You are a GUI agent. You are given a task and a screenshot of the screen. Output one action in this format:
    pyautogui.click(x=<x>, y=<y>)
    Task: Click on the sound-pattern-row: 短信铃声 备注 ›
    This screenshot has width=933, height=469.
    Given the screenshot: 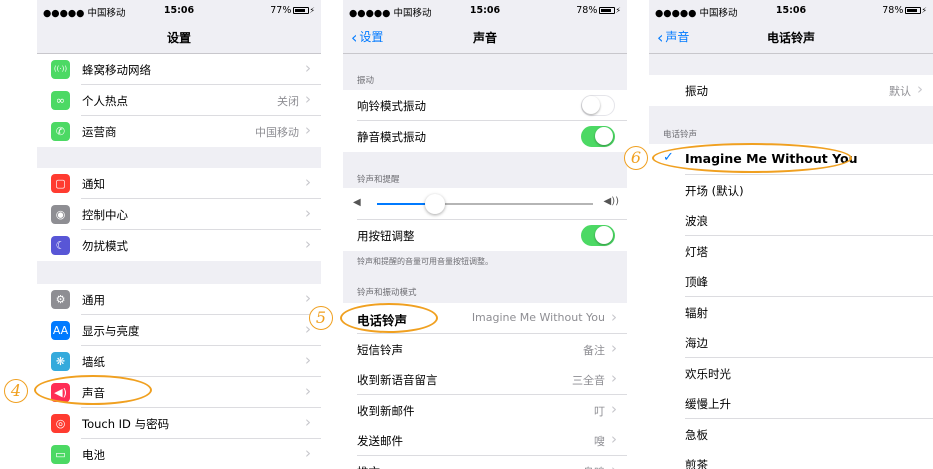 What is the action you would take?
    pyautogui.click(x=485, y=349)
    